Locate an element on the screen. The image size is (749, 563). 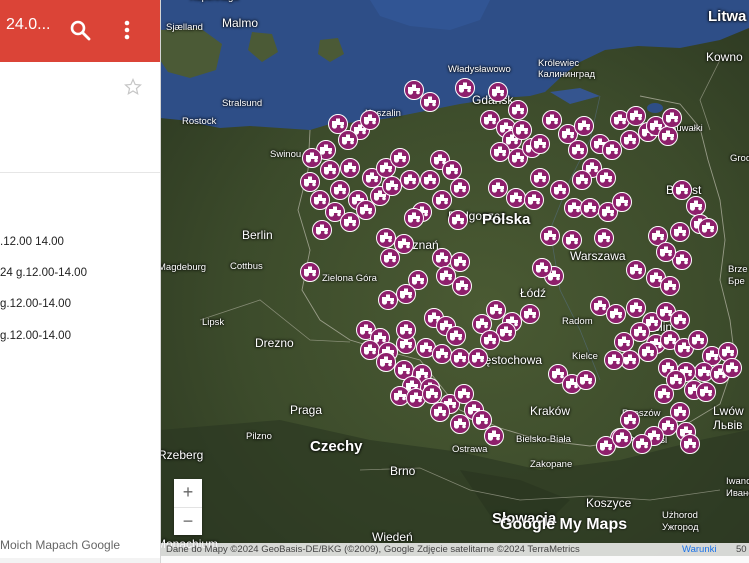
search-icon is located at coordinates (80, 30).